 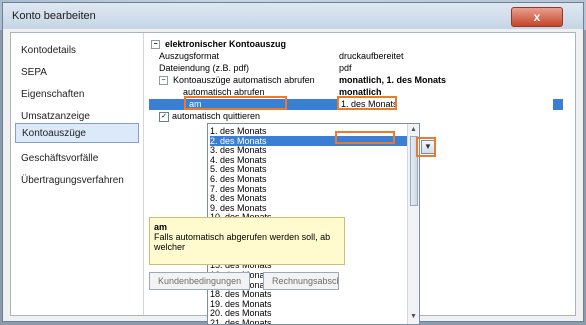 I want to click on sidebar-item-sepa: SEPA, so click(x=77, y=73).